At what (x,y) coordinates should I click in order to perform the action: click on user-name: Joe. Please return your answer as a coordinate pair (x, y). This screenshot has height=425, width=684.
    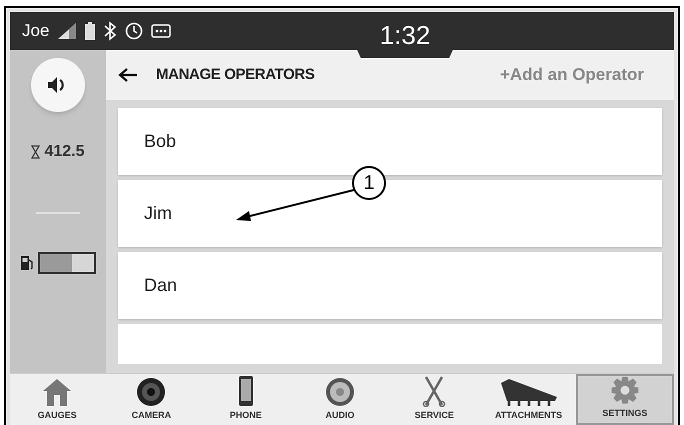
    Looking at the image, I should click on (36, 31).